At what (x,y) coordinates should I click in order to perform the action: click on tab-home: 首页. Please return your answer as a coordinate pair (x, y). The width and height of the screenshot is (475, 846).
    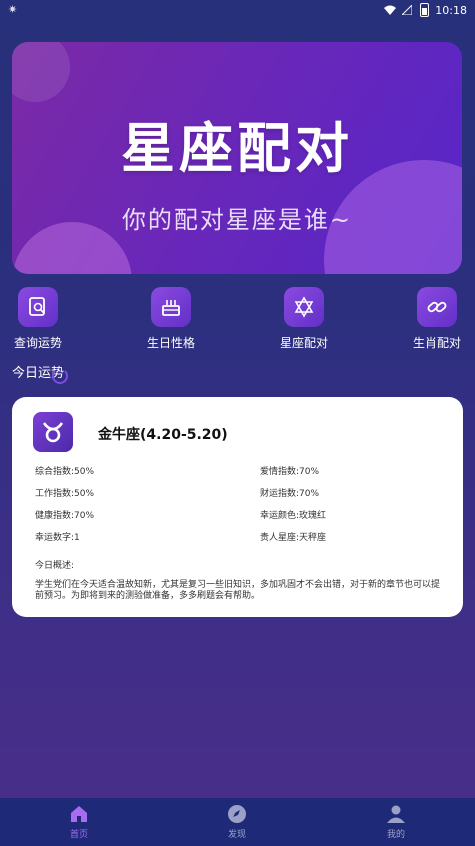
    Looking at the image, I should click on (79, 822).